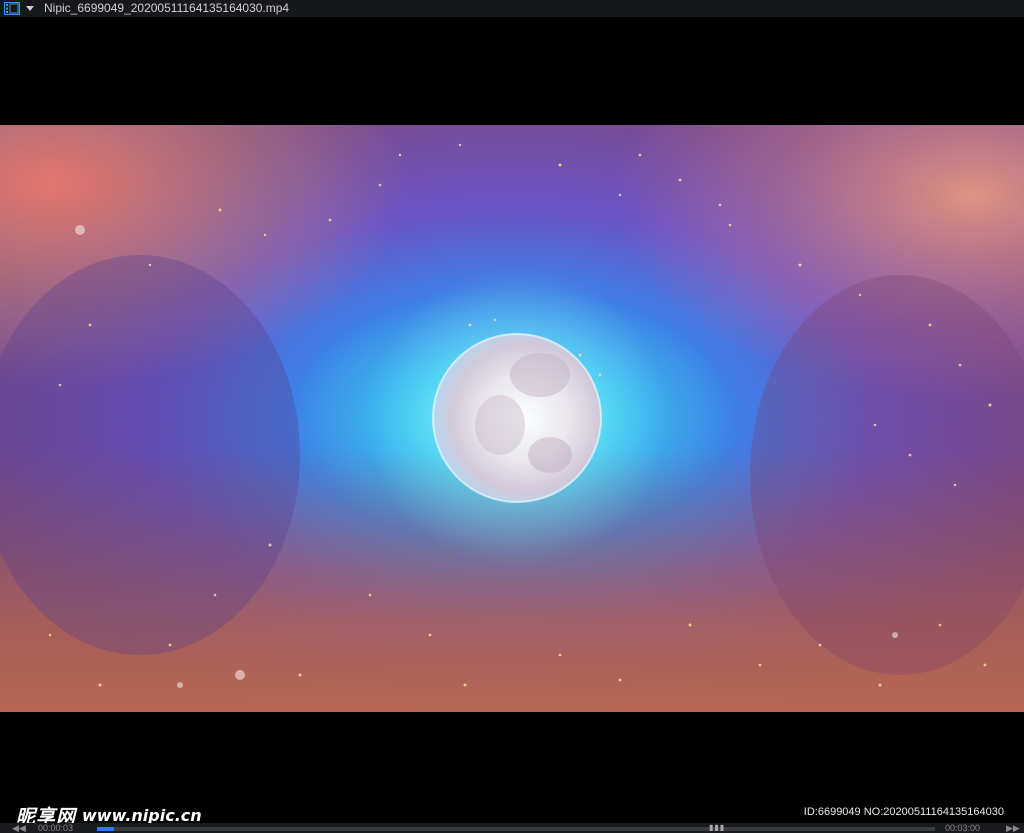  What do you see at coordinates (19, 828) in the screenshot?
I see `rewind-icon: ◀◀` at bounding box center [19, 828].